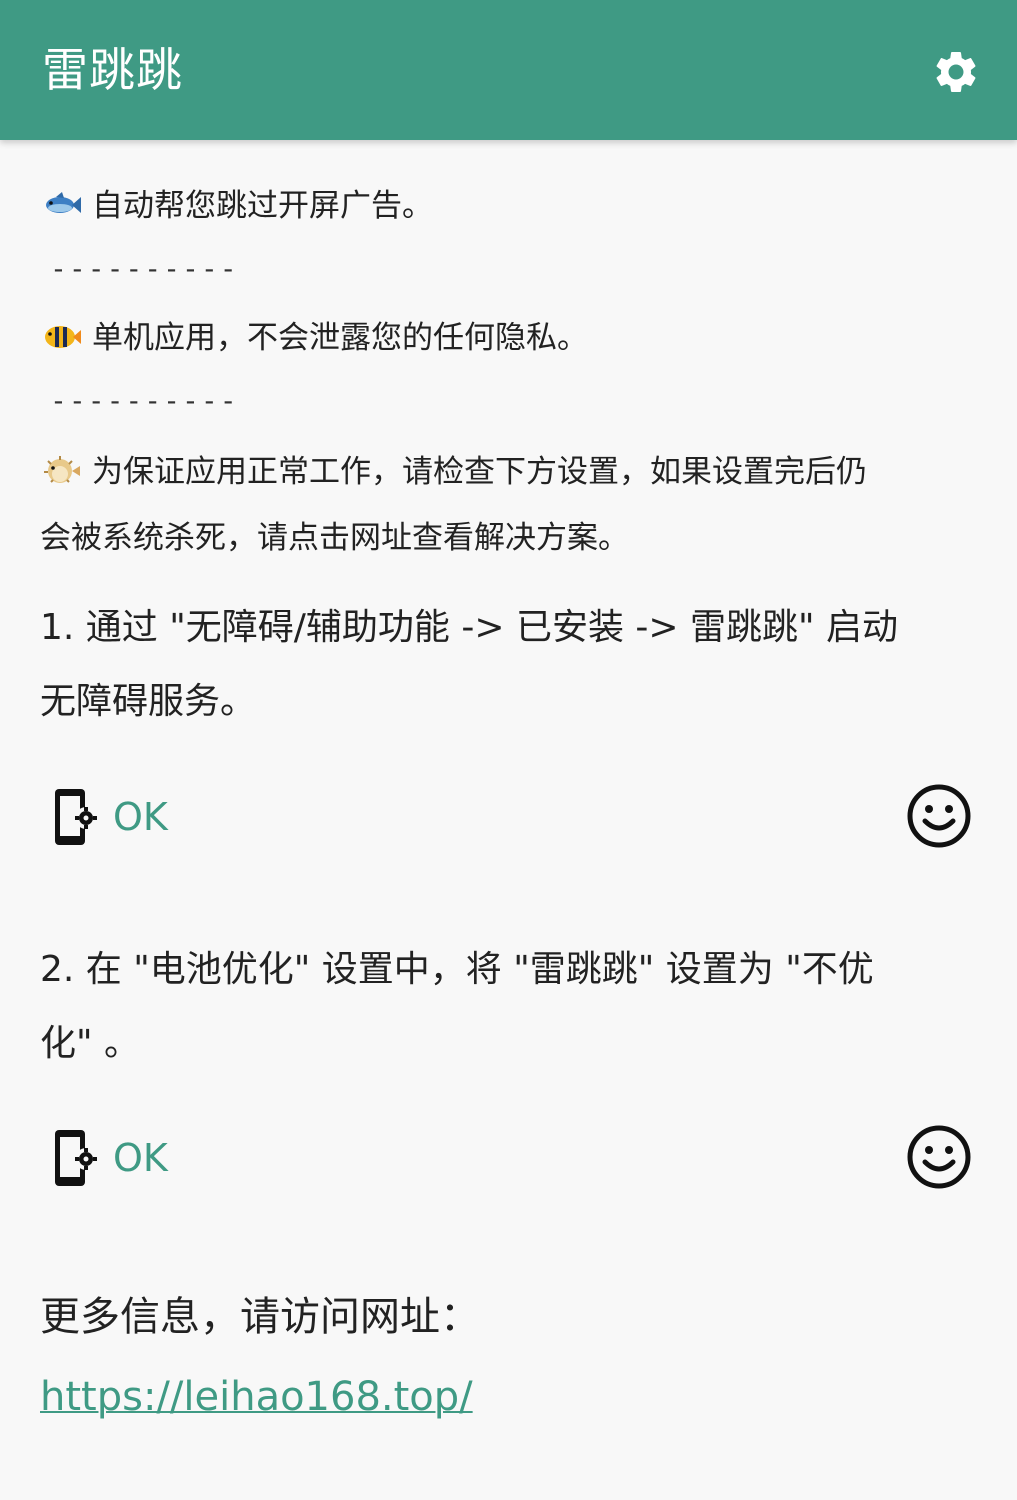 The image size is (1017, 1500). I want to click on fish-icon, so click(63, 202).